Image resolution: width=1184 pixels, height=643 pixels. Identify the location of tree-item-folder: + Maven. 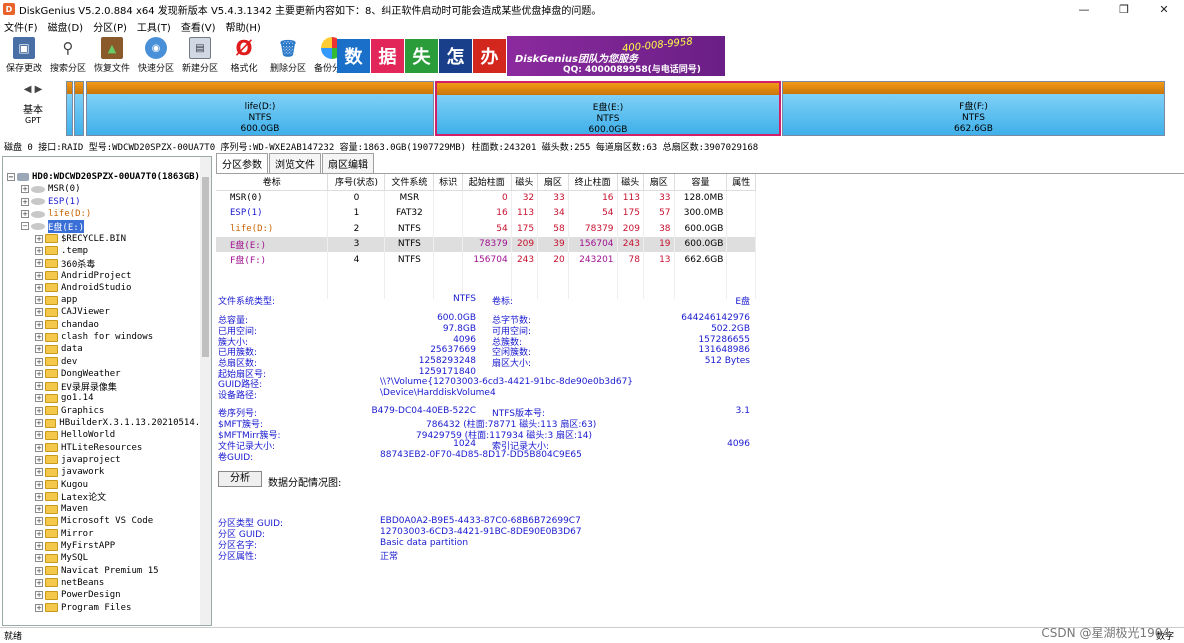
(109, 509).